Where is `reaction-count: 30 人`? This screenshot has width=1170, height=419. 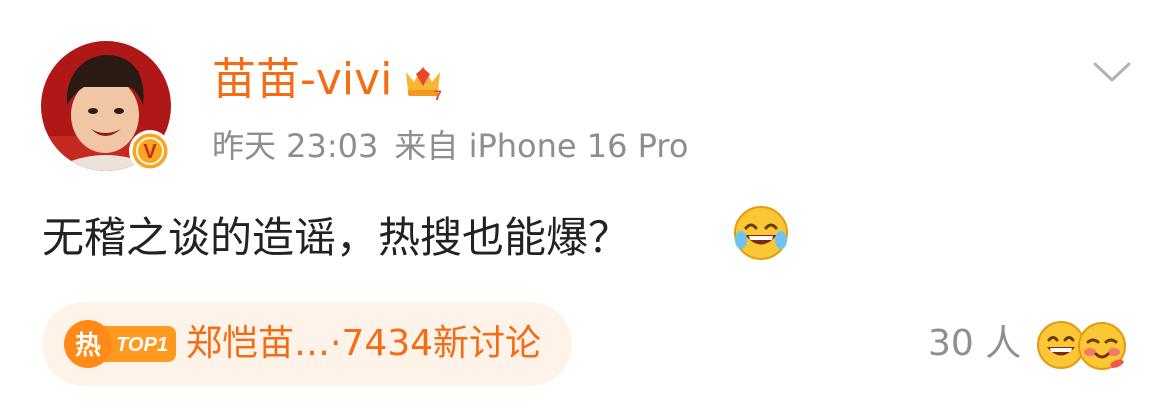 reaction-count: 30 人 is located at coordinates (974, 344).